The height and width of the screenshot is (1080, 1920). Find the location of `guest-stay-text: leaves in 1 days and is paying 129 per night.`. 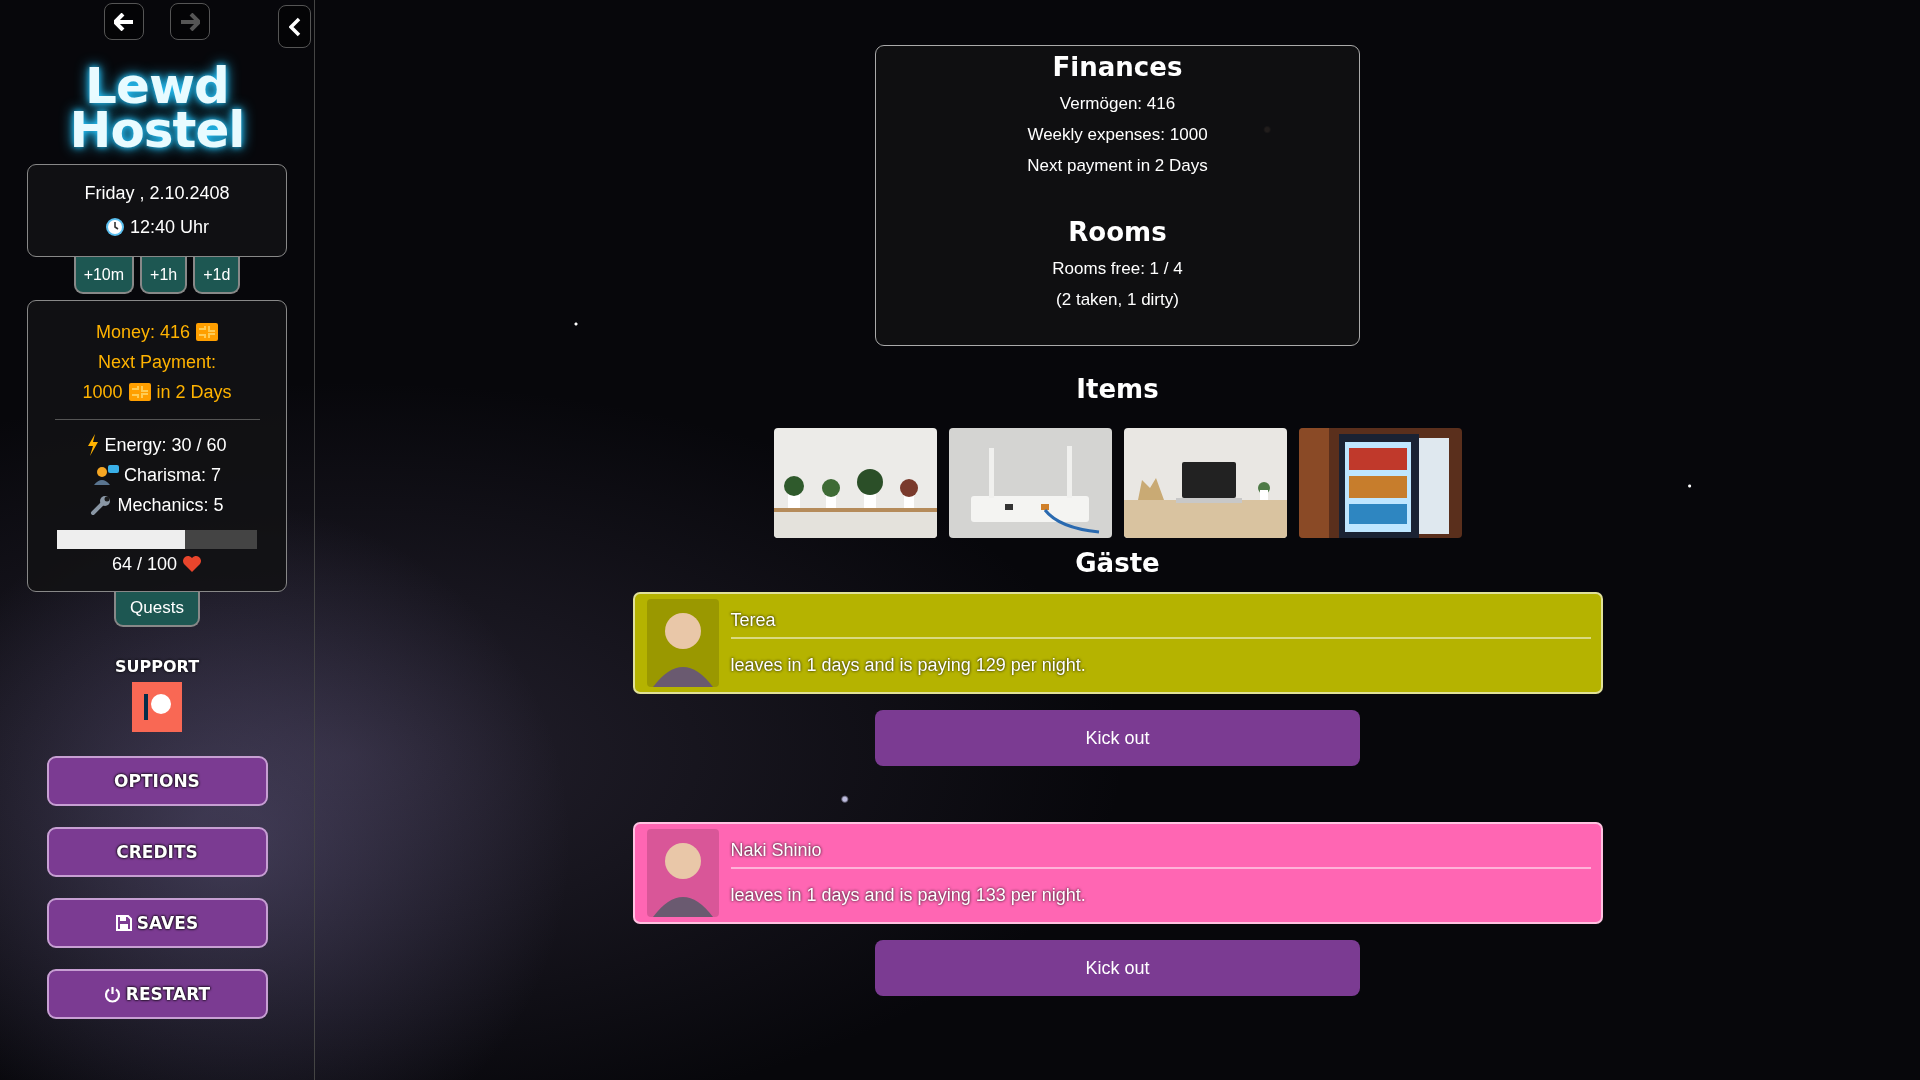

guest-stay-text: leaves in 1 days and is paying 129 per night. is located at coordinates (908, 665).